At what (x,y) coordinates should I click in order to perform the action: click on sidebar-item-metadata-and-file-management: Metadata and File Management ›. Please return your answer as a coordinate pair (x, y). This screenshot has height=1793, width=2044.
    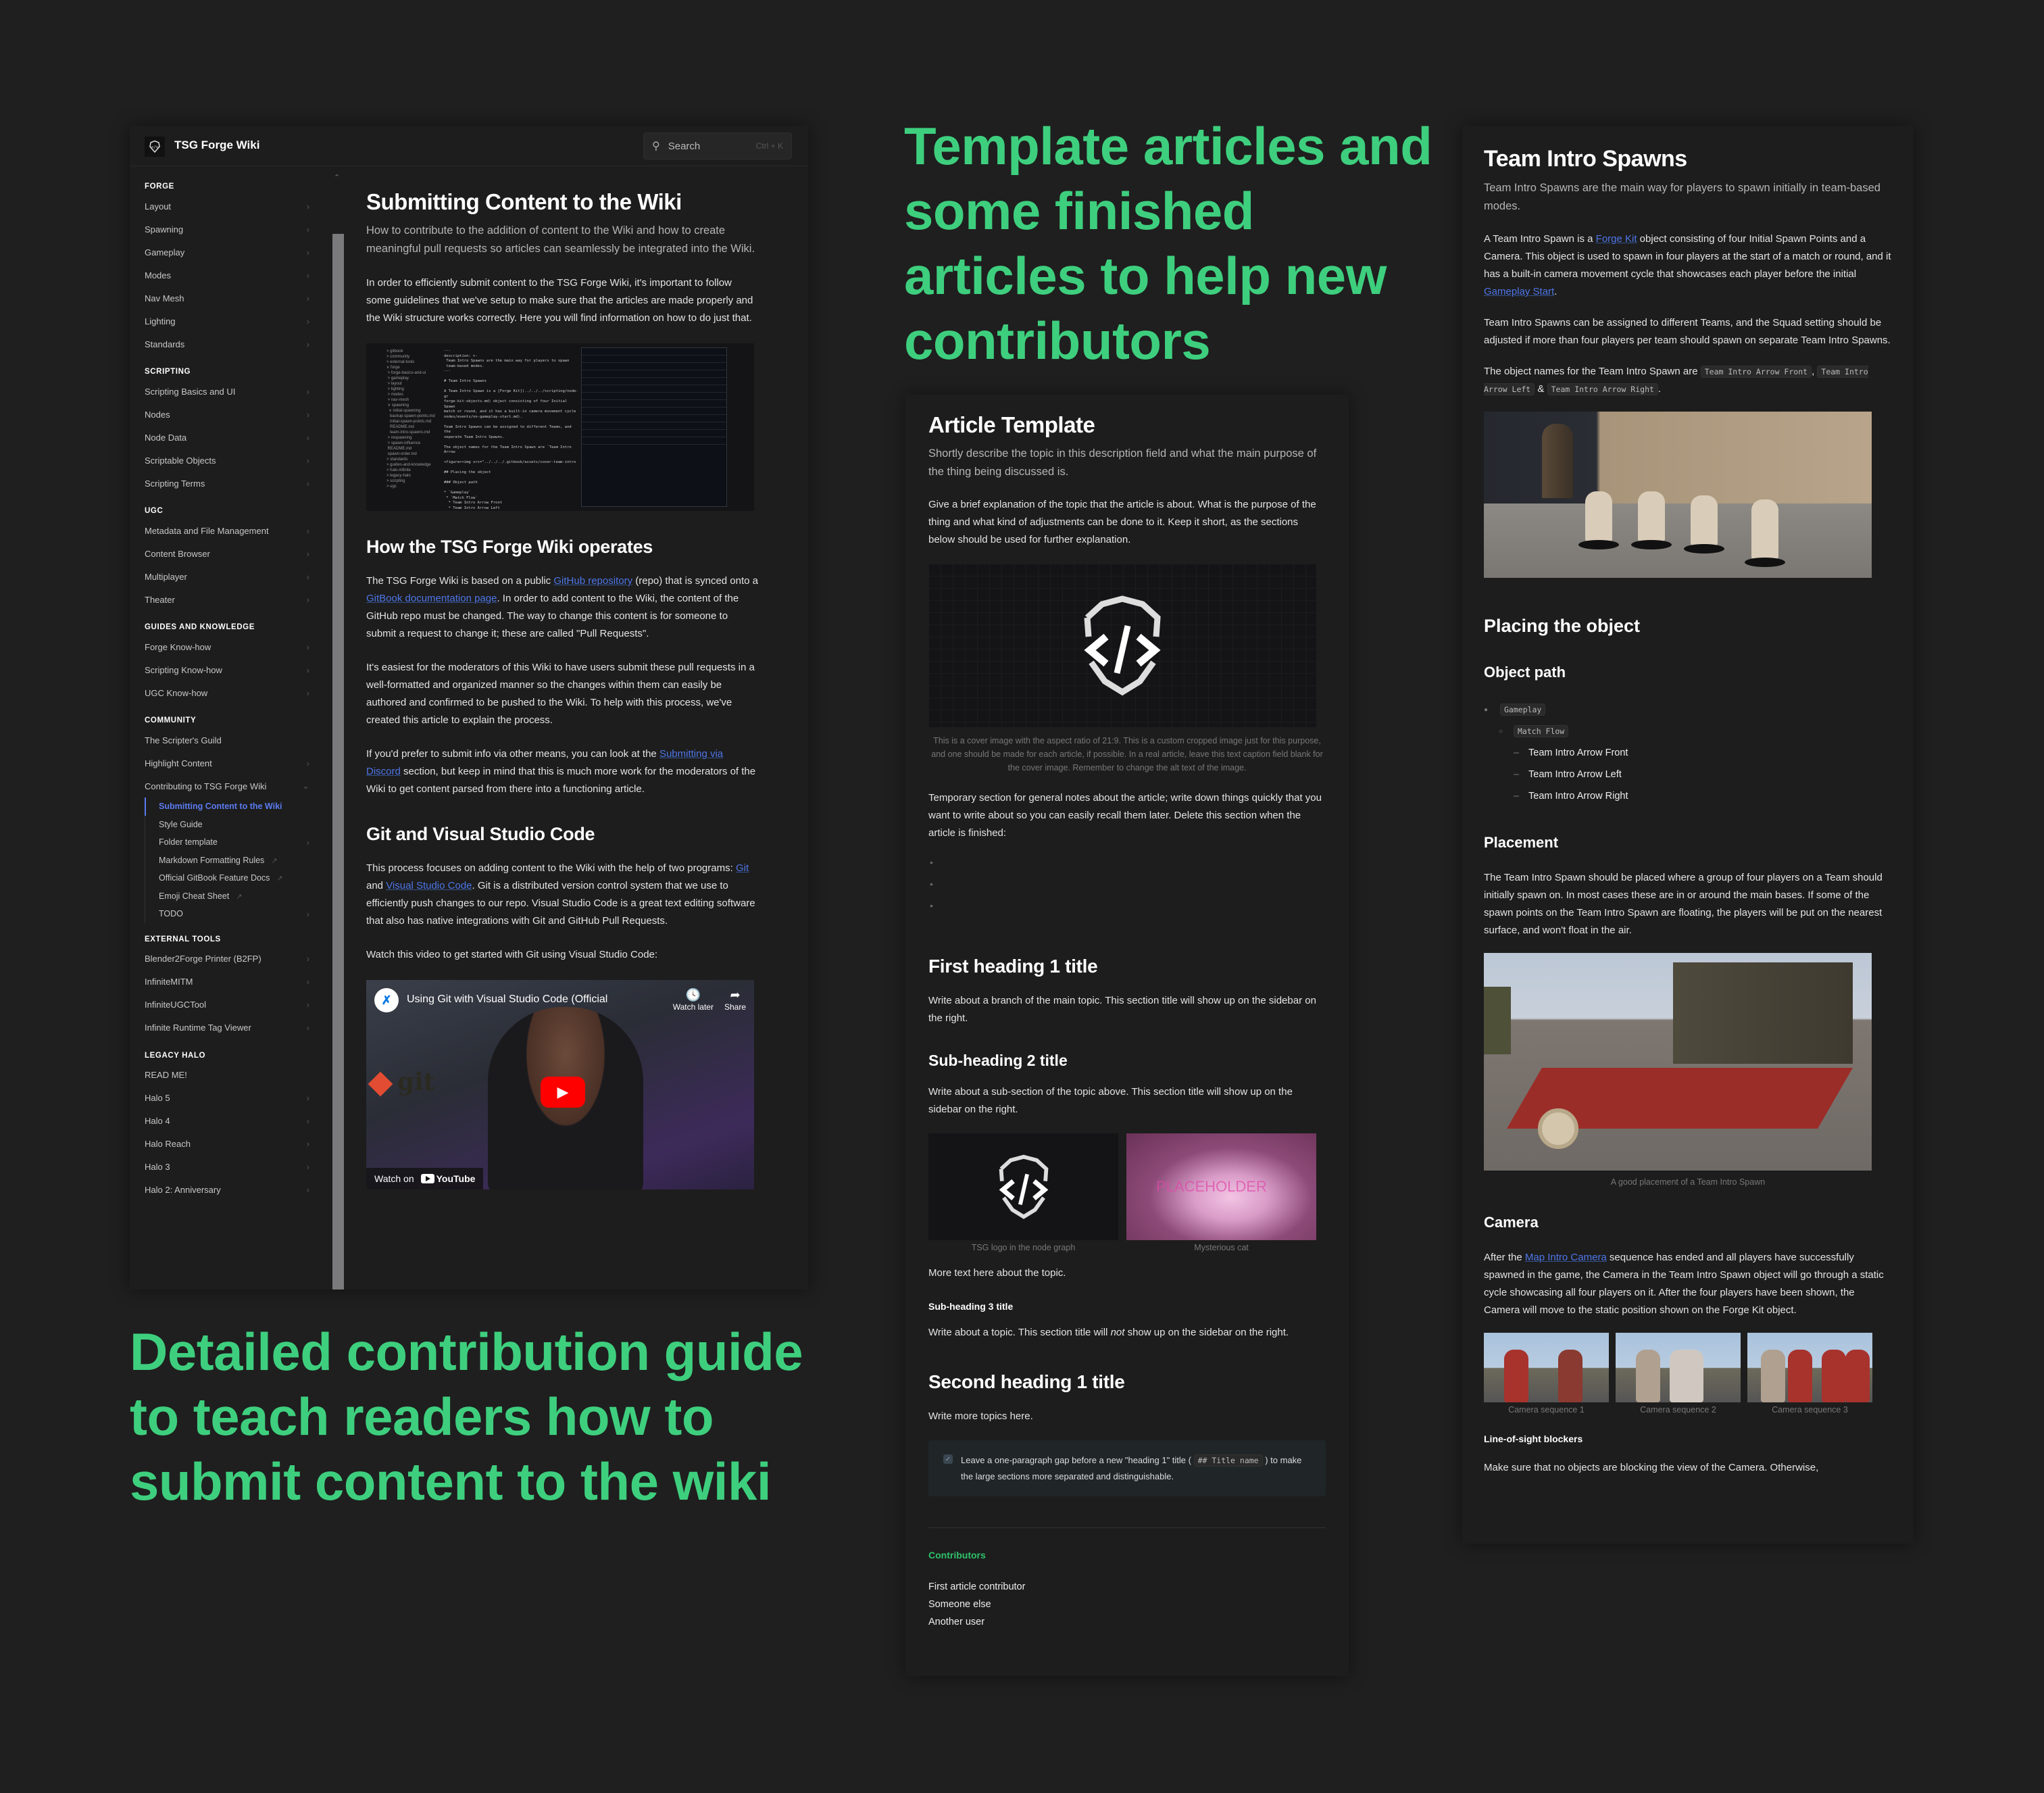
    Looking at the image, I should click on (237, 530).